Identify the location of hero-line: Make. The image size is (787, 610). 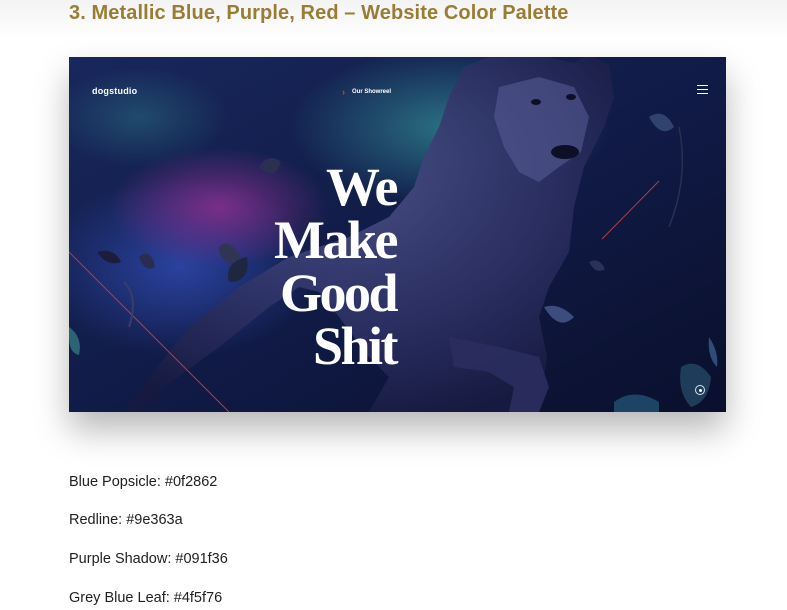
(336, 240).